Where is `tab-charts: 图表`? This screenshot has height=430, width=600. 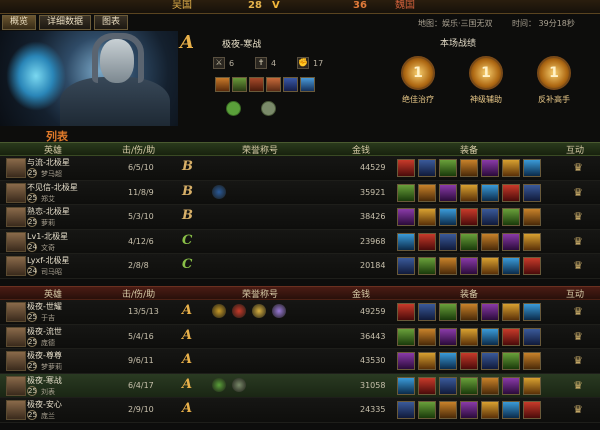 tab-charts: 图表 is located at coordinates (111, 22).